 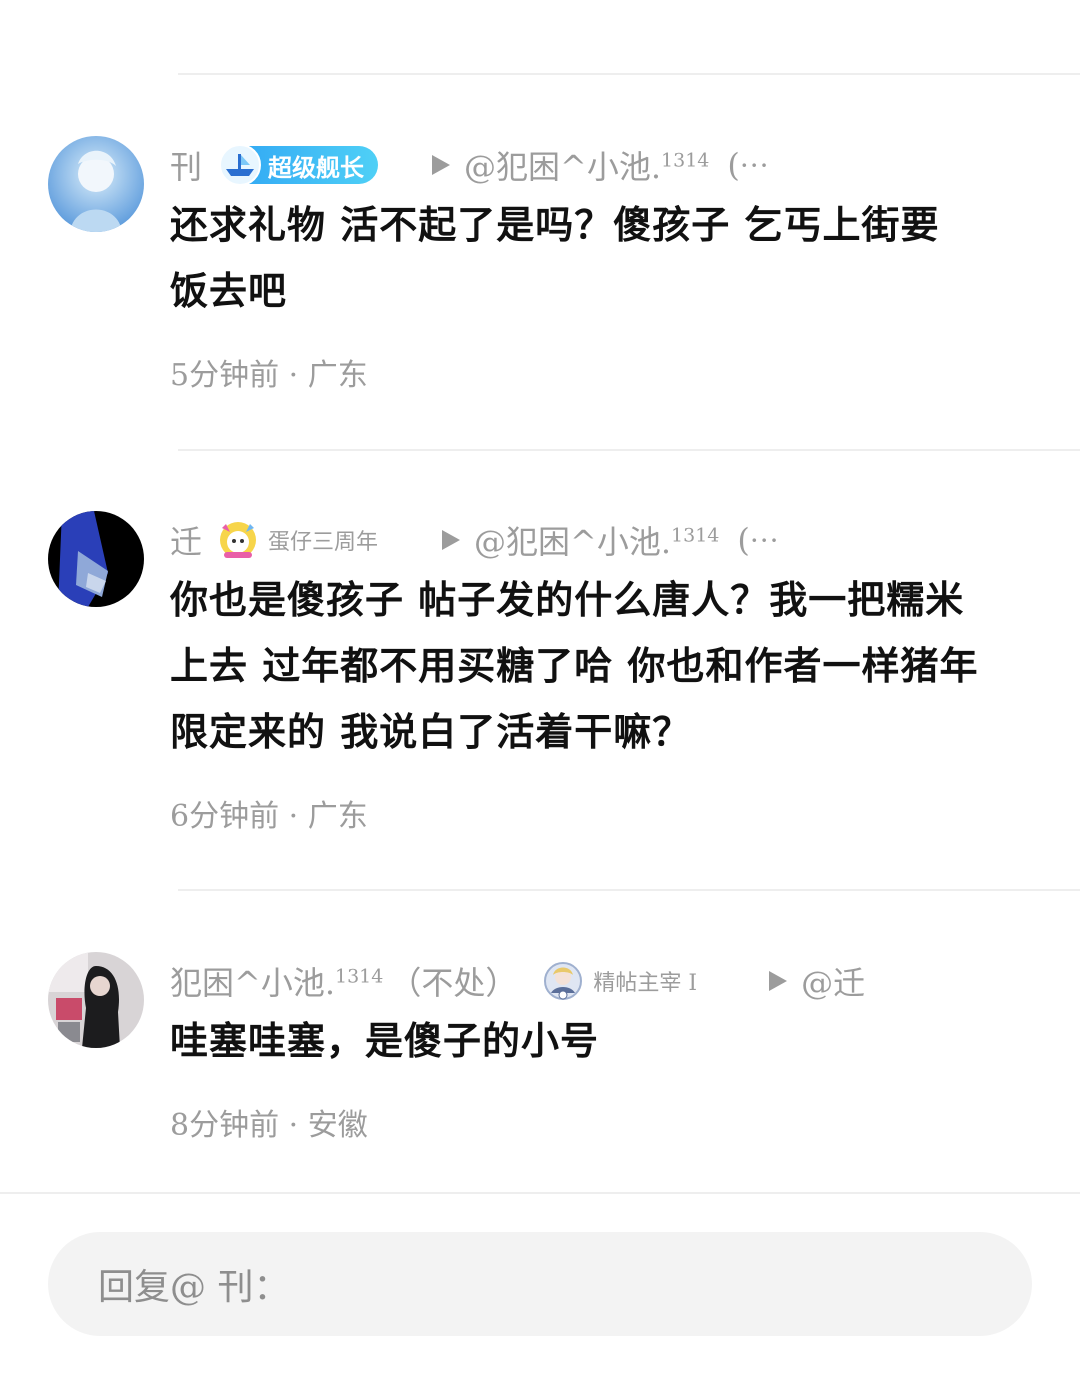 I want to click on ship-badge-icon, so click(x=240, y=165).